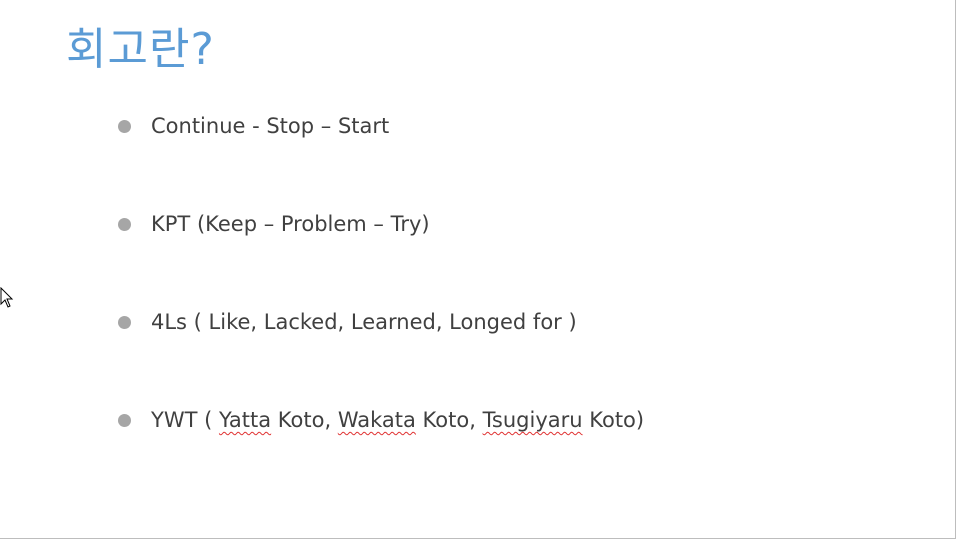 The width and height of the screenshot is (957, 540). What do you see at coordinates (290, 224) in the screenshot?
I see `bullet-text: KPT (Keep – Problem – Try)` at bounding box center [290, 224].